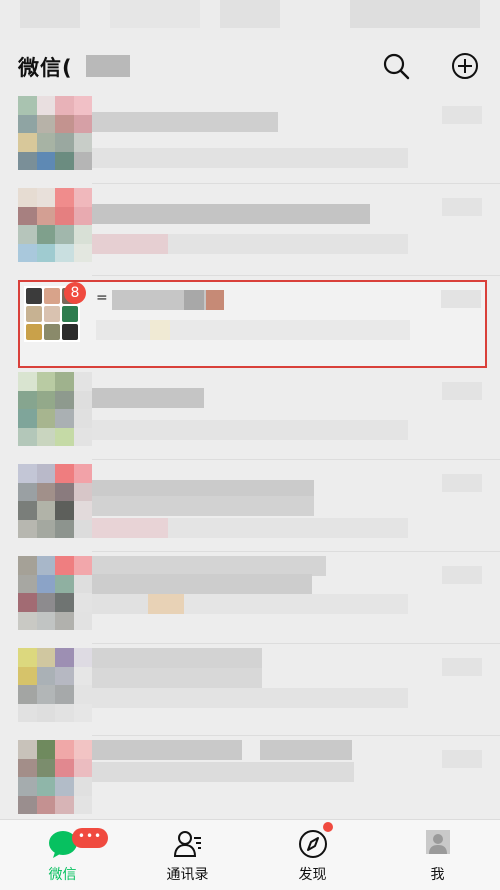 The width and height of the screenshot is (500, 890). I want to click on tab-discover: 发现, so click(312, 855).